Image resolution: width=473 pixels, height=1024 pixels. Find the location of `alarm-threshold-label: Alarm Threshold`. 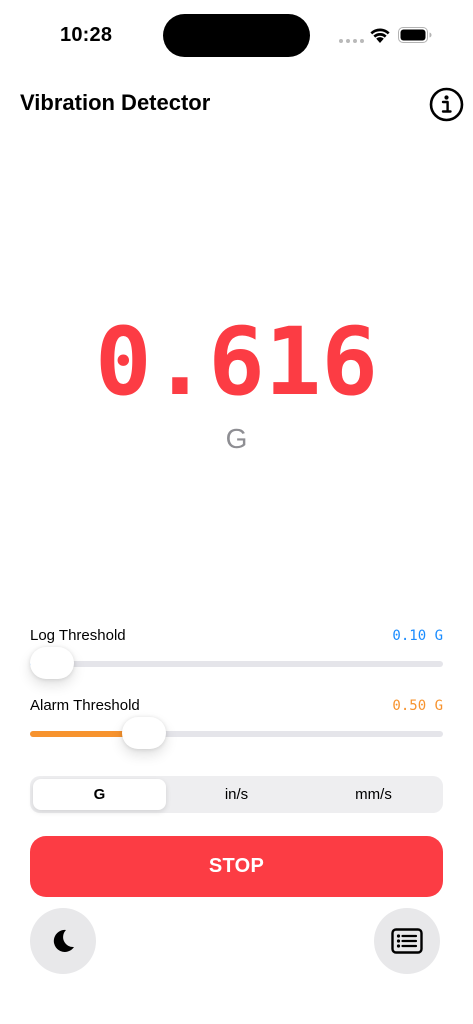

alarm-threshold-label: Alarm Threshold is located at coordinates (85, 705).